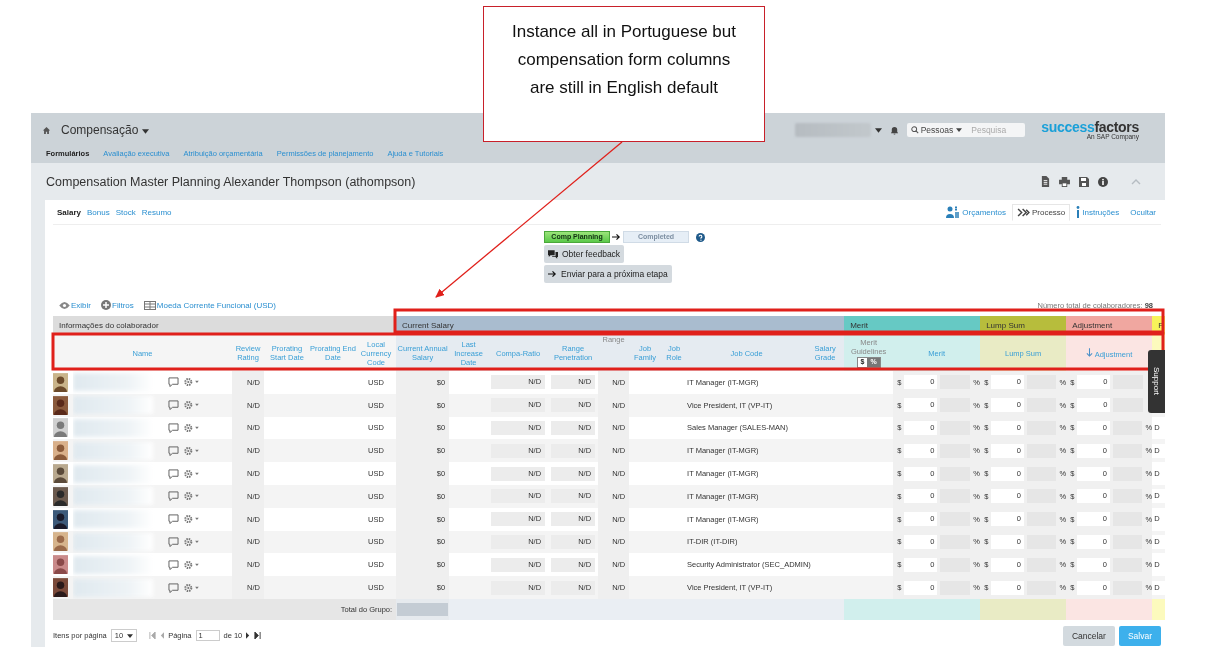 The width and height of the screenshot is (1208, 671). Describe the element at coordinates (1064, 181) in the screenshot. I see `print-icon` at that location.